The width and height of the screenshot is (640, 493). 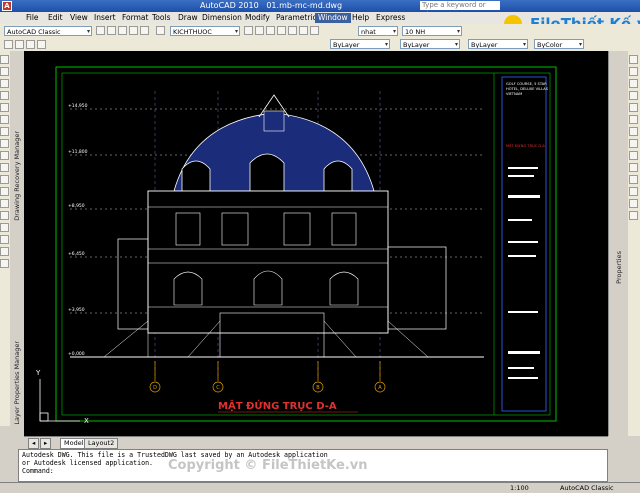 What do you see at coordinates (160, 30) in the screenshot?
I see `match-properties-icon` at bounding box center [160, 30].